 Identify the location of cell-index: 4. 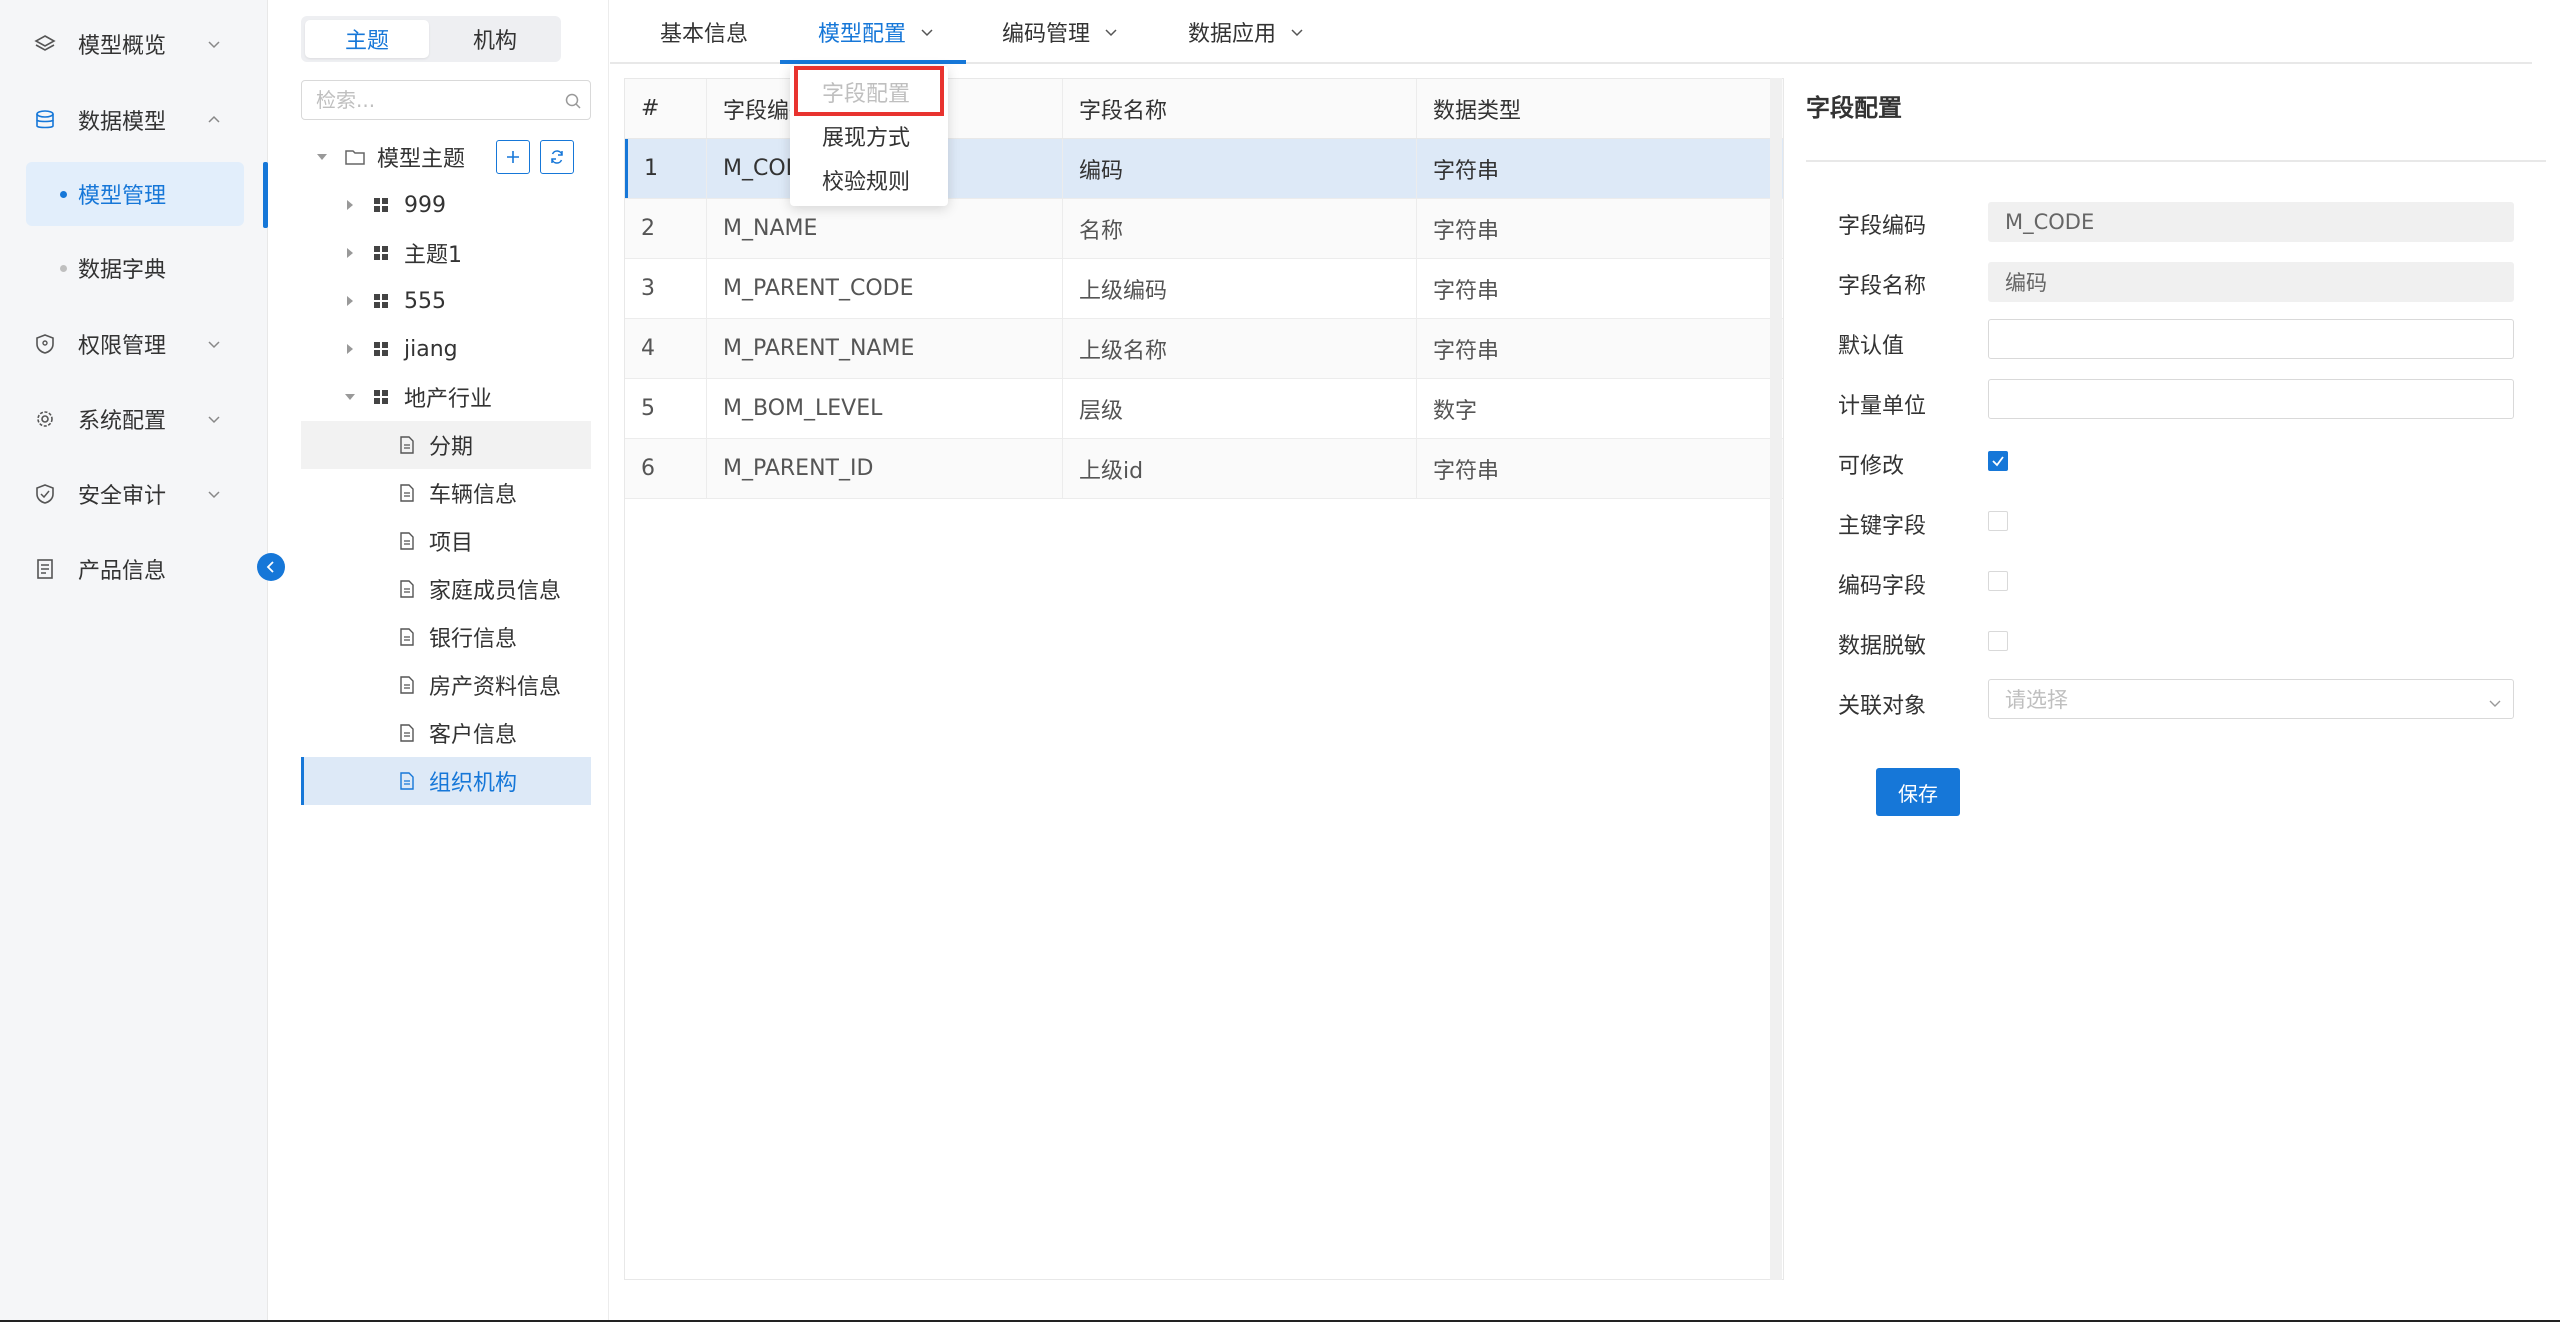
(666, 348).